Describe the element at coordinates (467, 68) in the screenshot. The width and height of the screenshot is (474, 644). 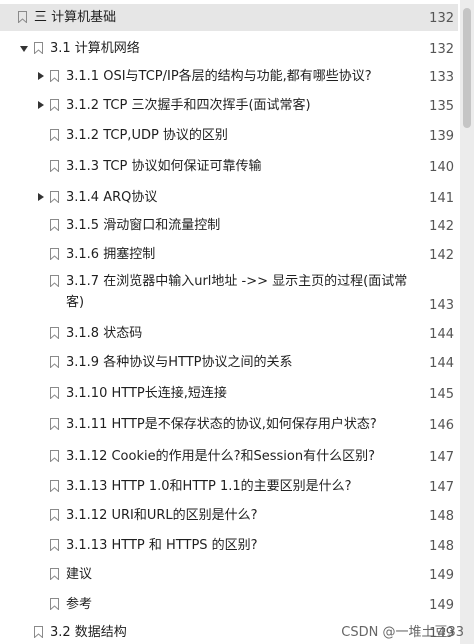
I see `scrollbar-thumb` at that location.